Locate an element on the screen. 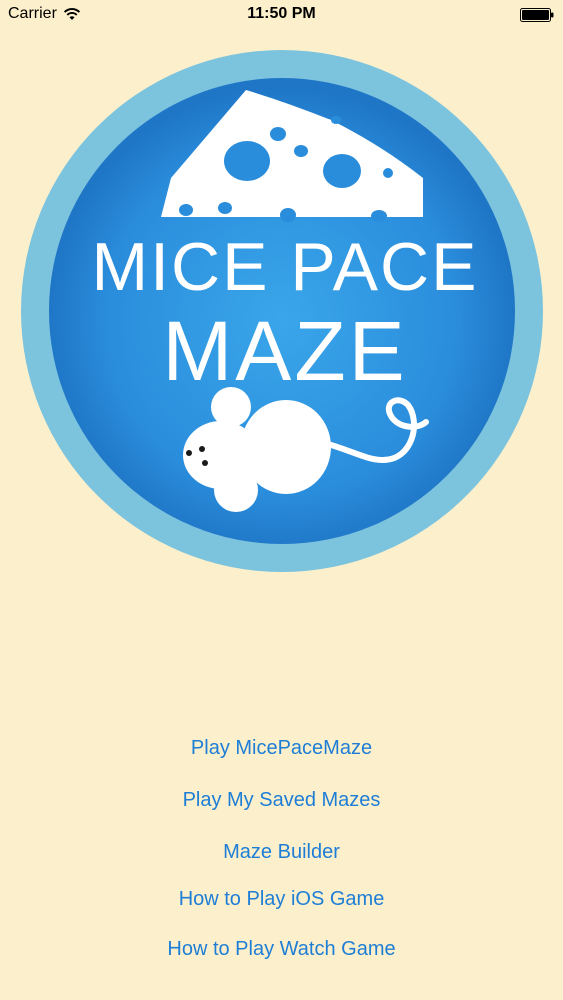 Image resolution: width=563 pixels, height=1000 pixels. menu-how-to-play-ios: How to Play iOS Game is located at coordinates (281, 899).